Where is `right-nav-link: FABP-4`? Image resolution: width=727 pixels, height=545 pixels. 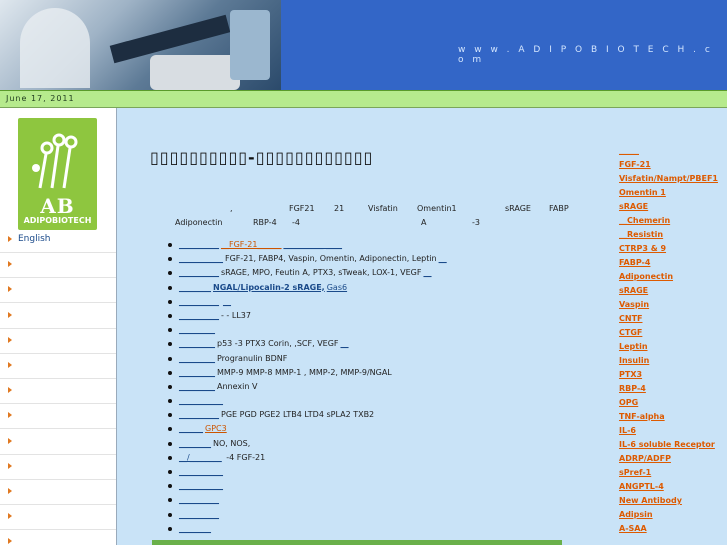 right-nav-link: FABP-4 is located at coordinates (673, 265).